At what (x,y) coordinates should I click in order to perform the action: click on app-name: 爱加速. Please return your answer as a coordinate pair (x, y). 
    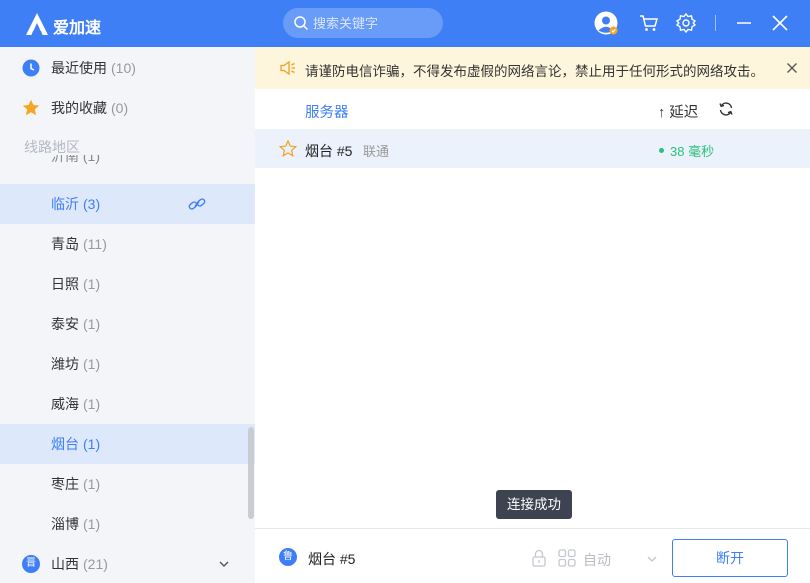
    Looking at the image, I should click on (77, 28).